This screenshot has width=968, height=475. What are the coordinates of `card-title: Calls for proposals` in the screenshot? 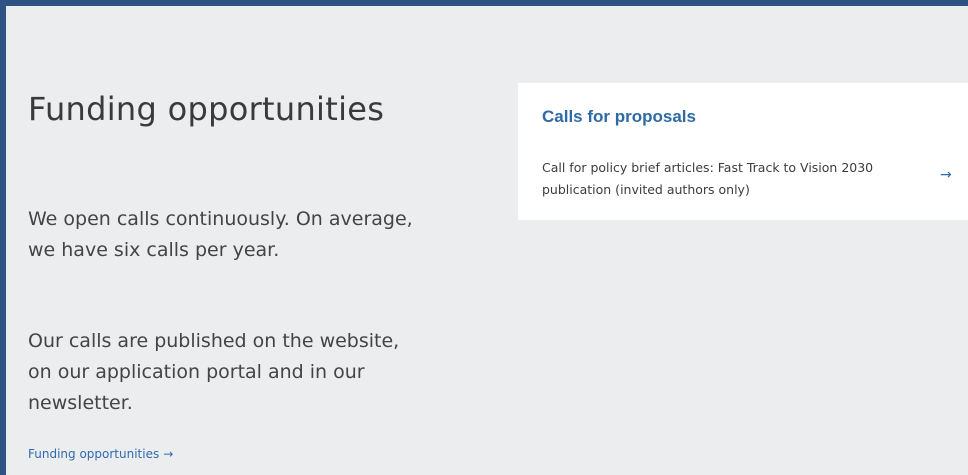 It's located at (619, 116).